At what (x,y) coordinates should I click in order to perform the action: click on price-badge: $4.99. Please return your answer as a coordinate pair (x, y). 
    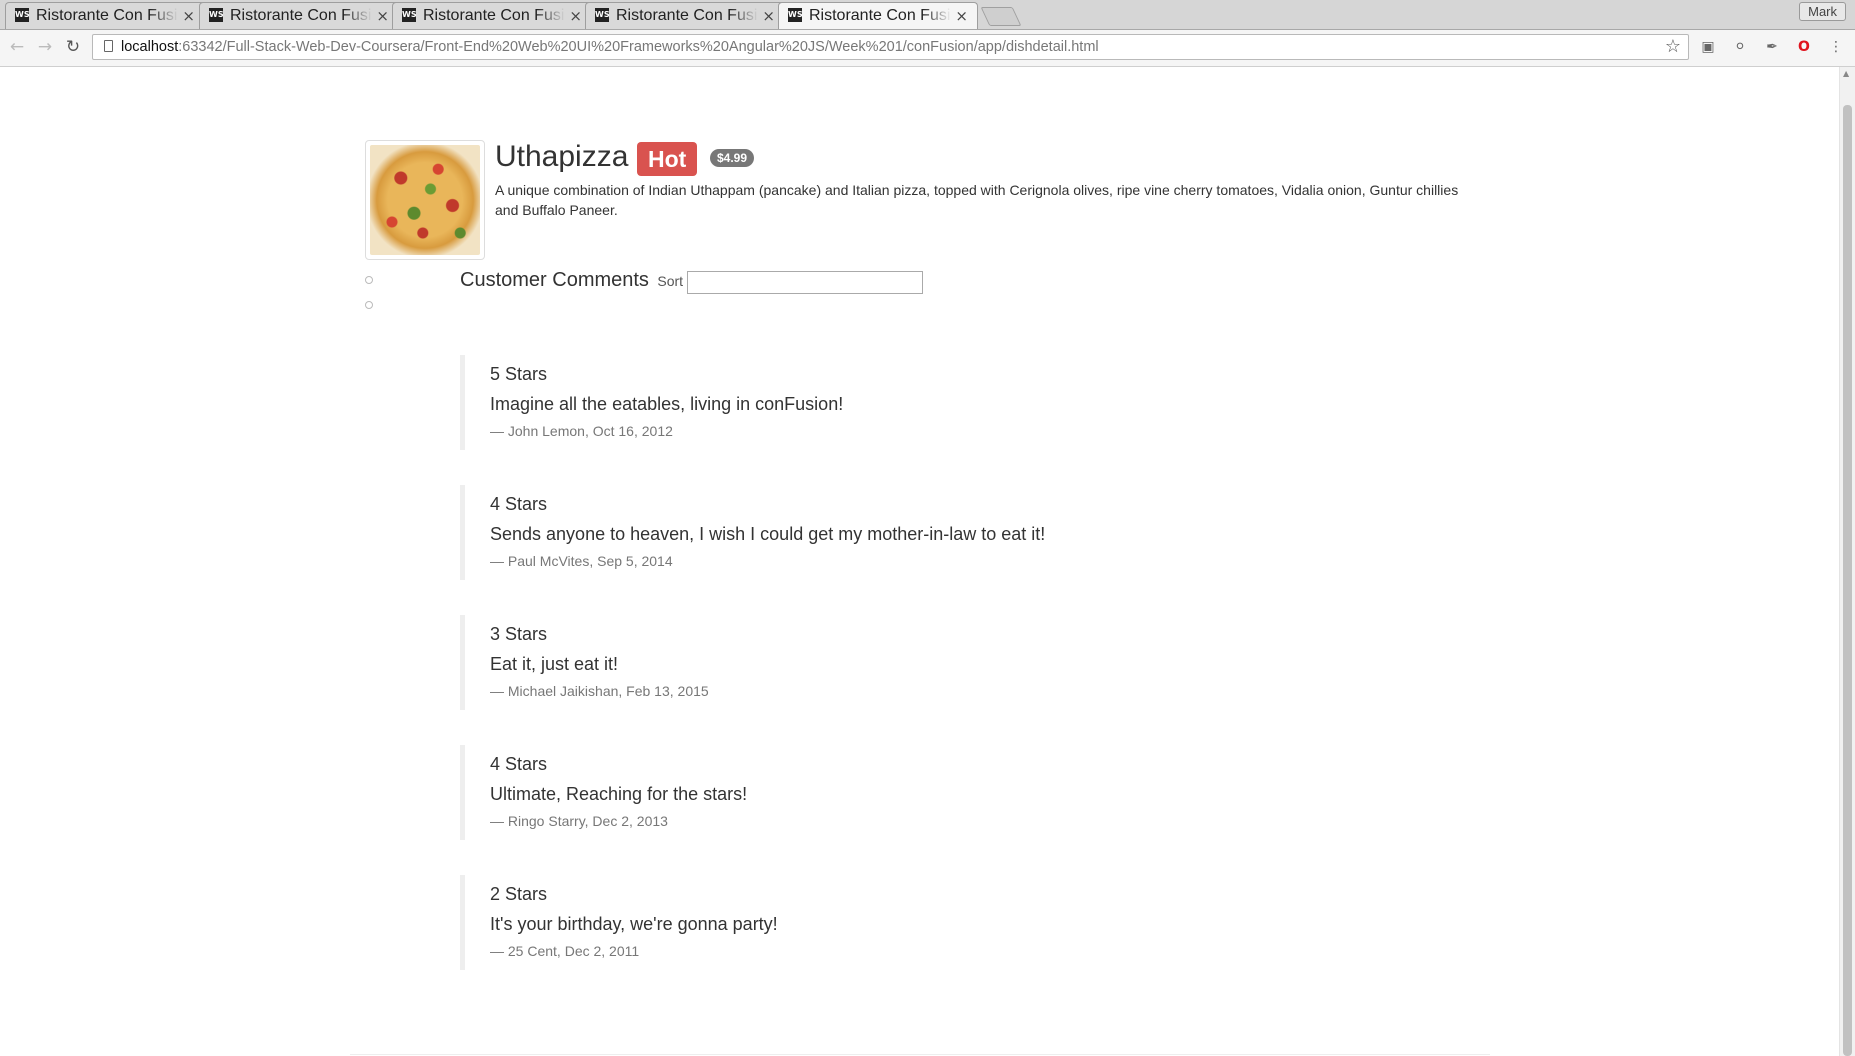
    Looking at the image, I should click on (732, 158).